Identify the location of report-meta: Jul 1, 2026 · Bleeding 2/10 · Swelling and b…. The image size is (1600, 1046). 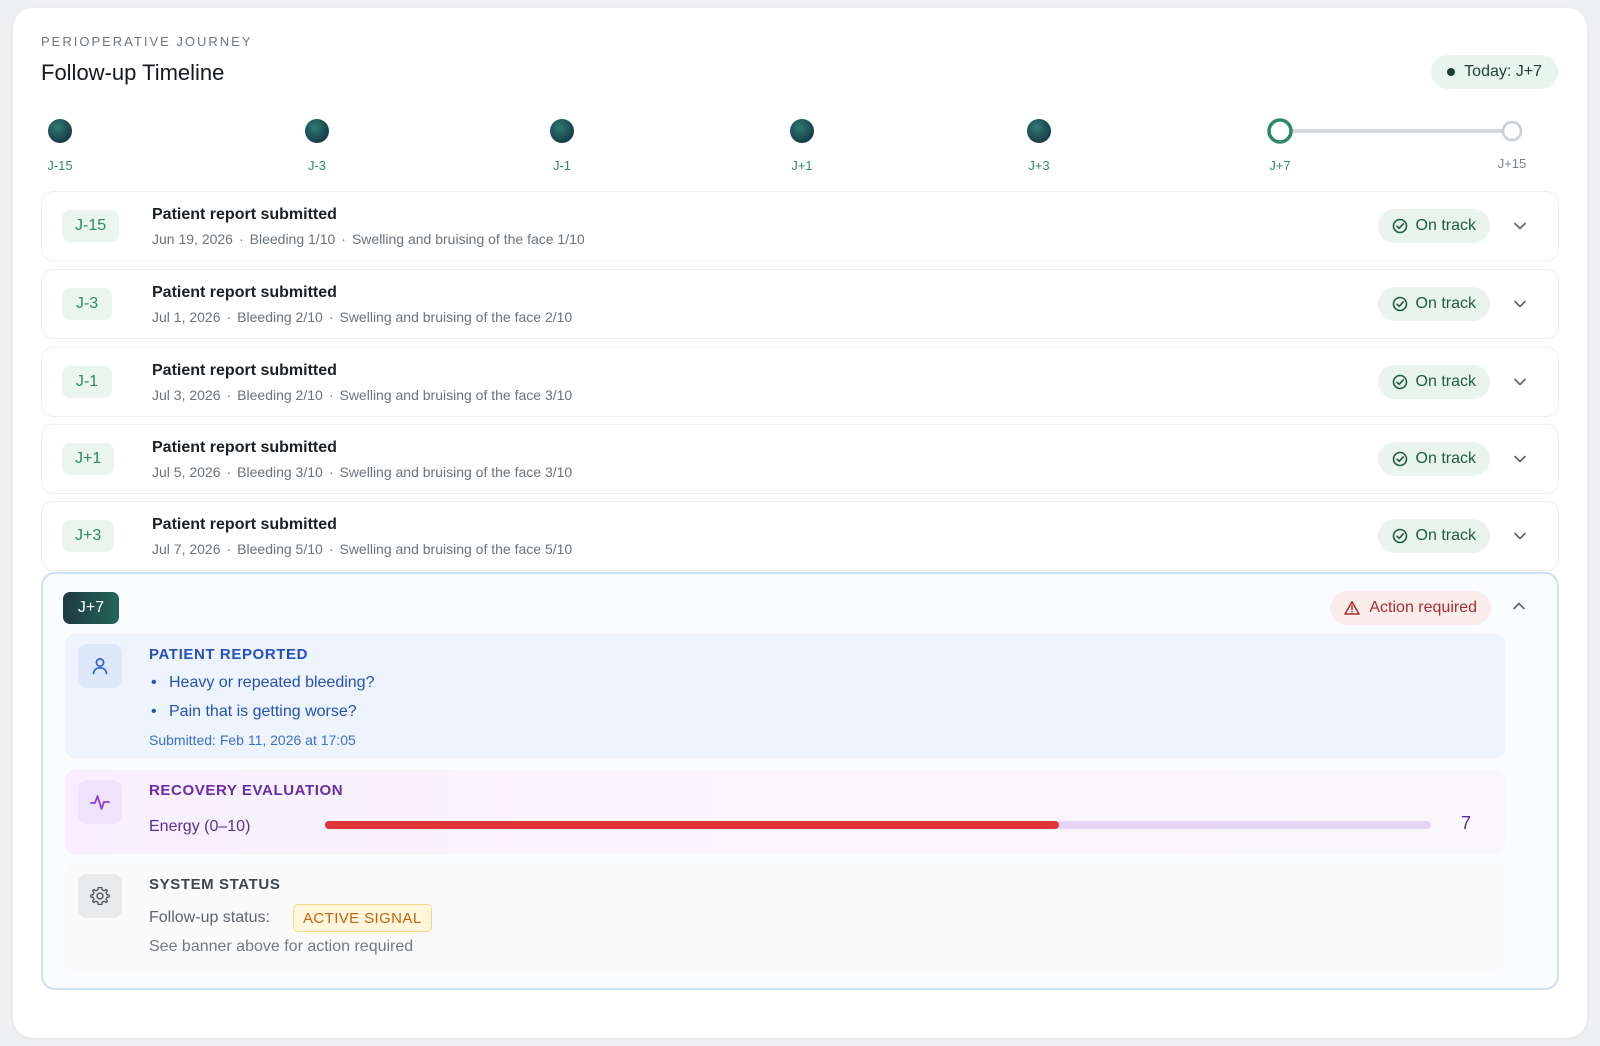
(362, 317).